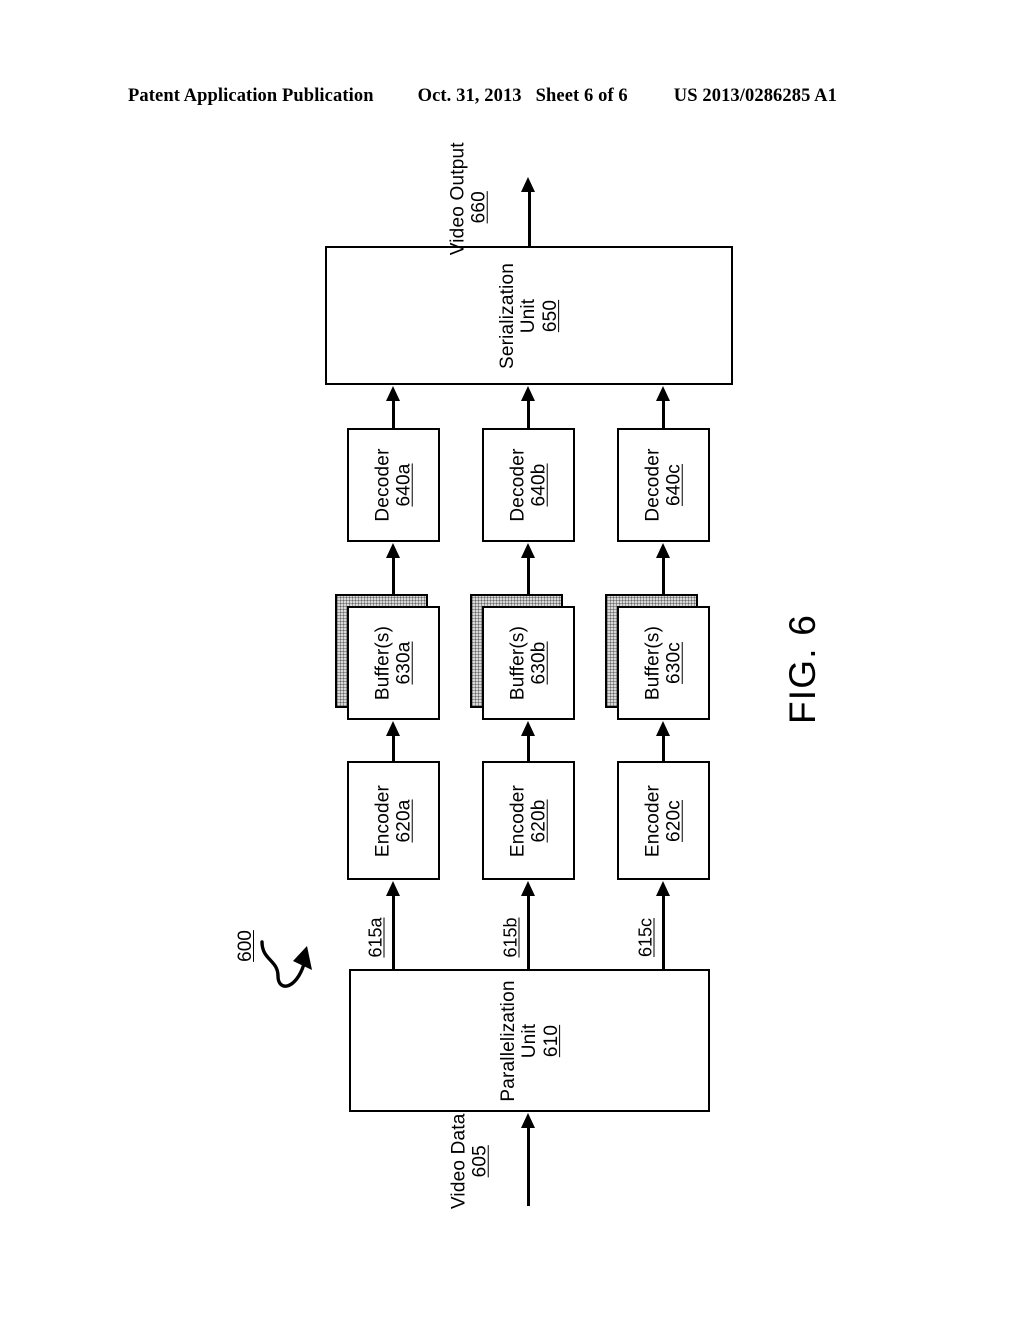  I want to click on buffer-630a-label: Buffer(s) 630a, so click(393, 663).